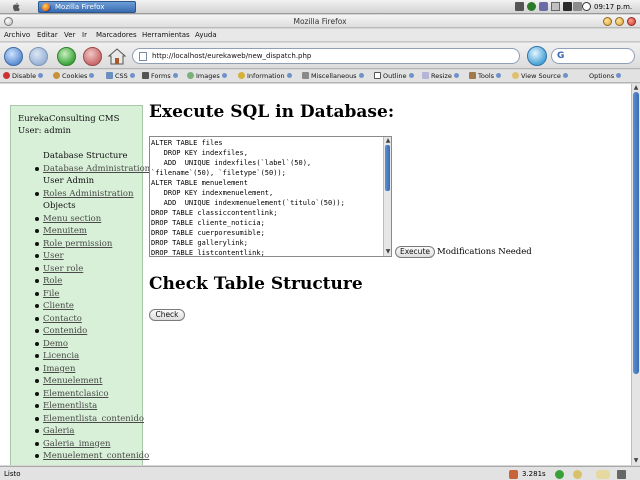  Describe the element at coordinates (89, 269) in the screenshot. I see `sidebar-link: User role` at that location.